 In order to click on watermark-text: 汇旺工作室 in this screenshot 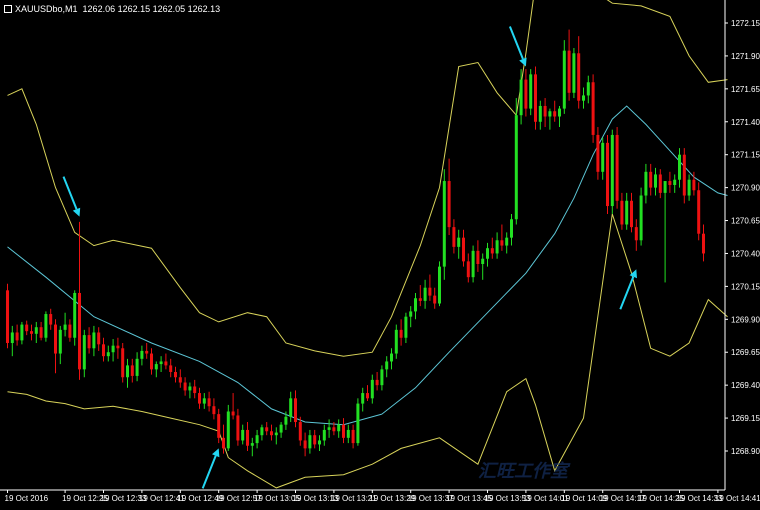, I will do `click(524, 471)`.